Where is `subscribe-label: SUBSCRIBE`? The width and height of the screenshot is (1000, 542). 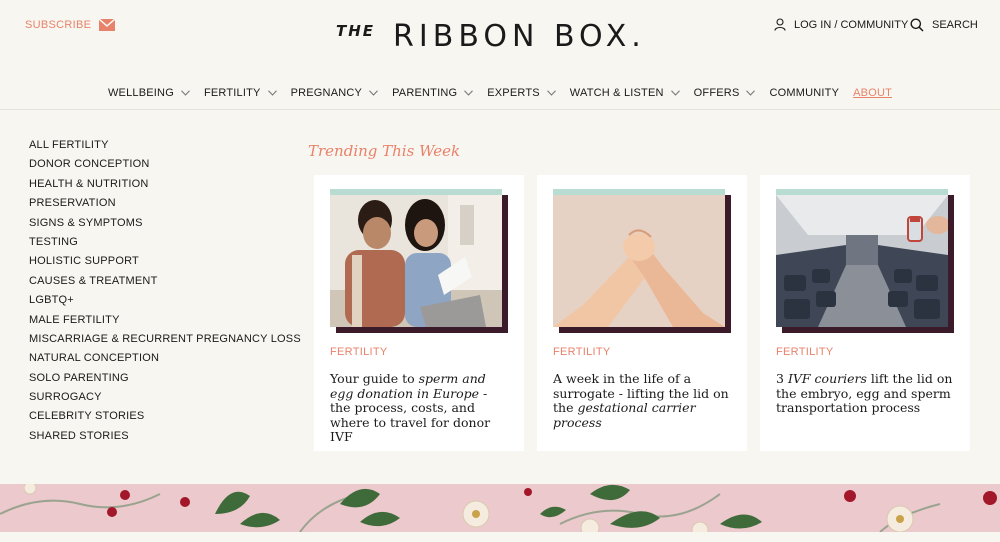 subscribe-label: SUBSCRIBE is located at coordinates (58, 25).